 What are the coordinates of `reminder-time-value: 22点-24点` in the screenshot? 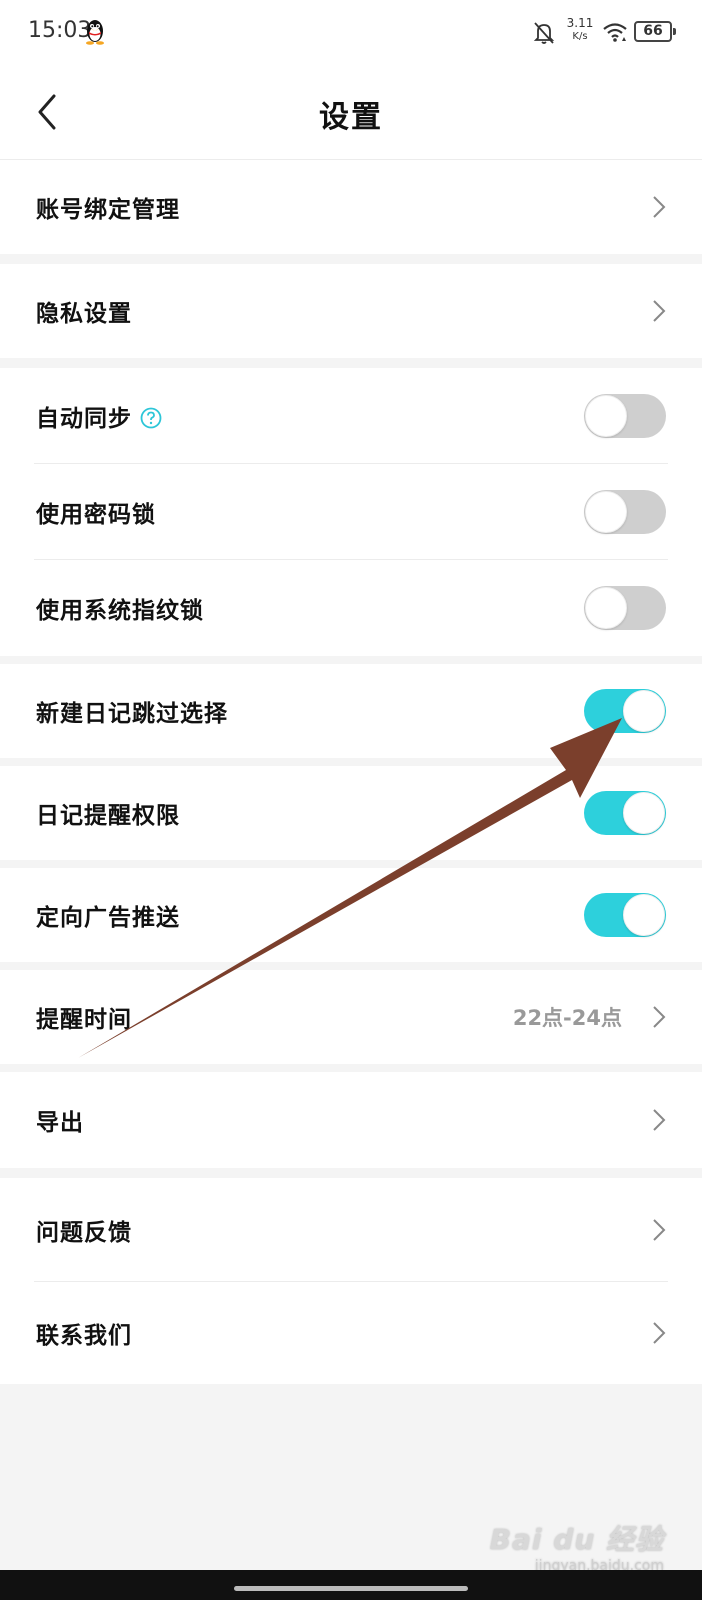 It's located at (567, 1018).